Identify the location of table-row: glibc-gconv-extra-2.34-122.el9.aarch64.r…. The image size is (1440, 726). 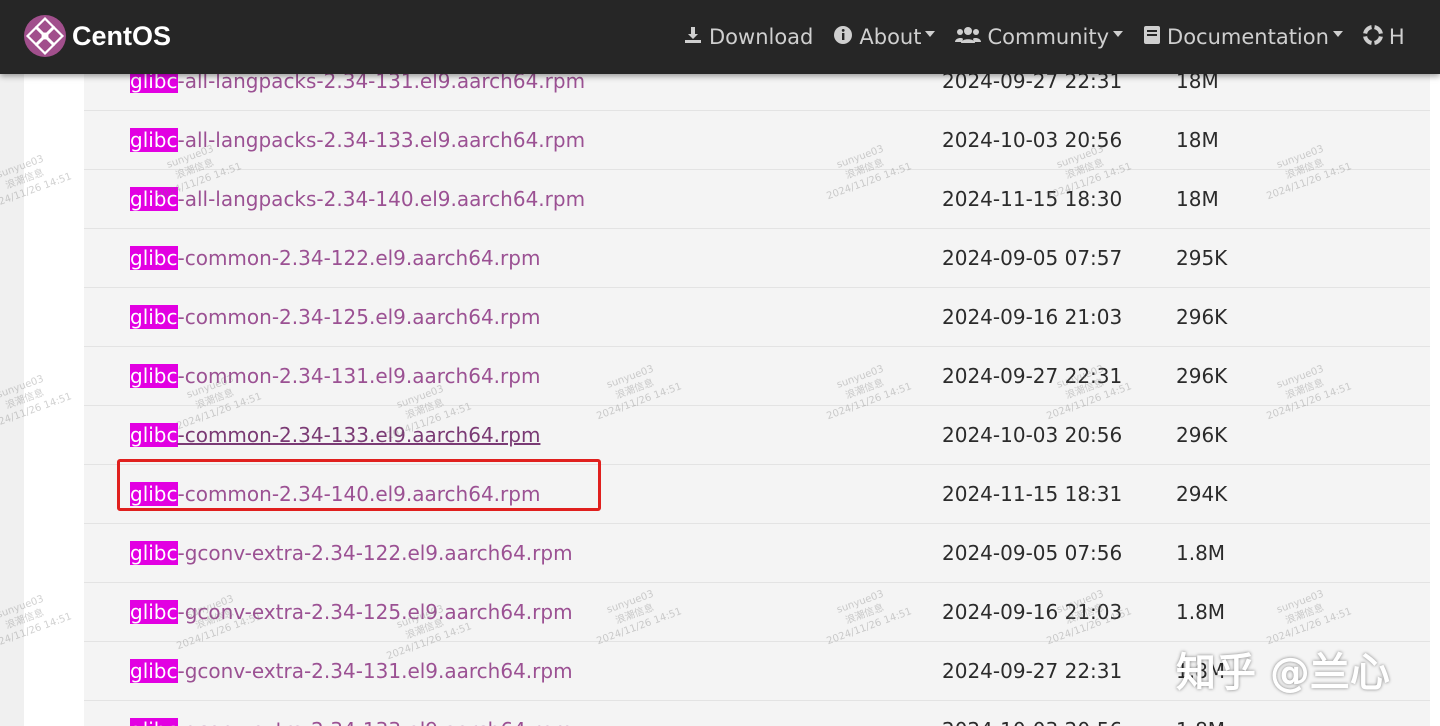
(757, 553).